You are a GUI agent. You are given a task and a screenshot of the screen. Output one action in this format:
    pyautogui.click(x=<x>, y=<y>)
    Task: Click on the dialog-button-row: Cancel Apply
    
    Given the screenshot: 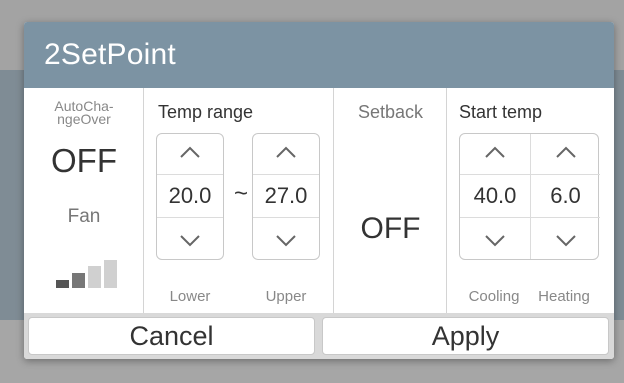 What is the action you would take?
    pyautogui.click(x=319, y=336)
    